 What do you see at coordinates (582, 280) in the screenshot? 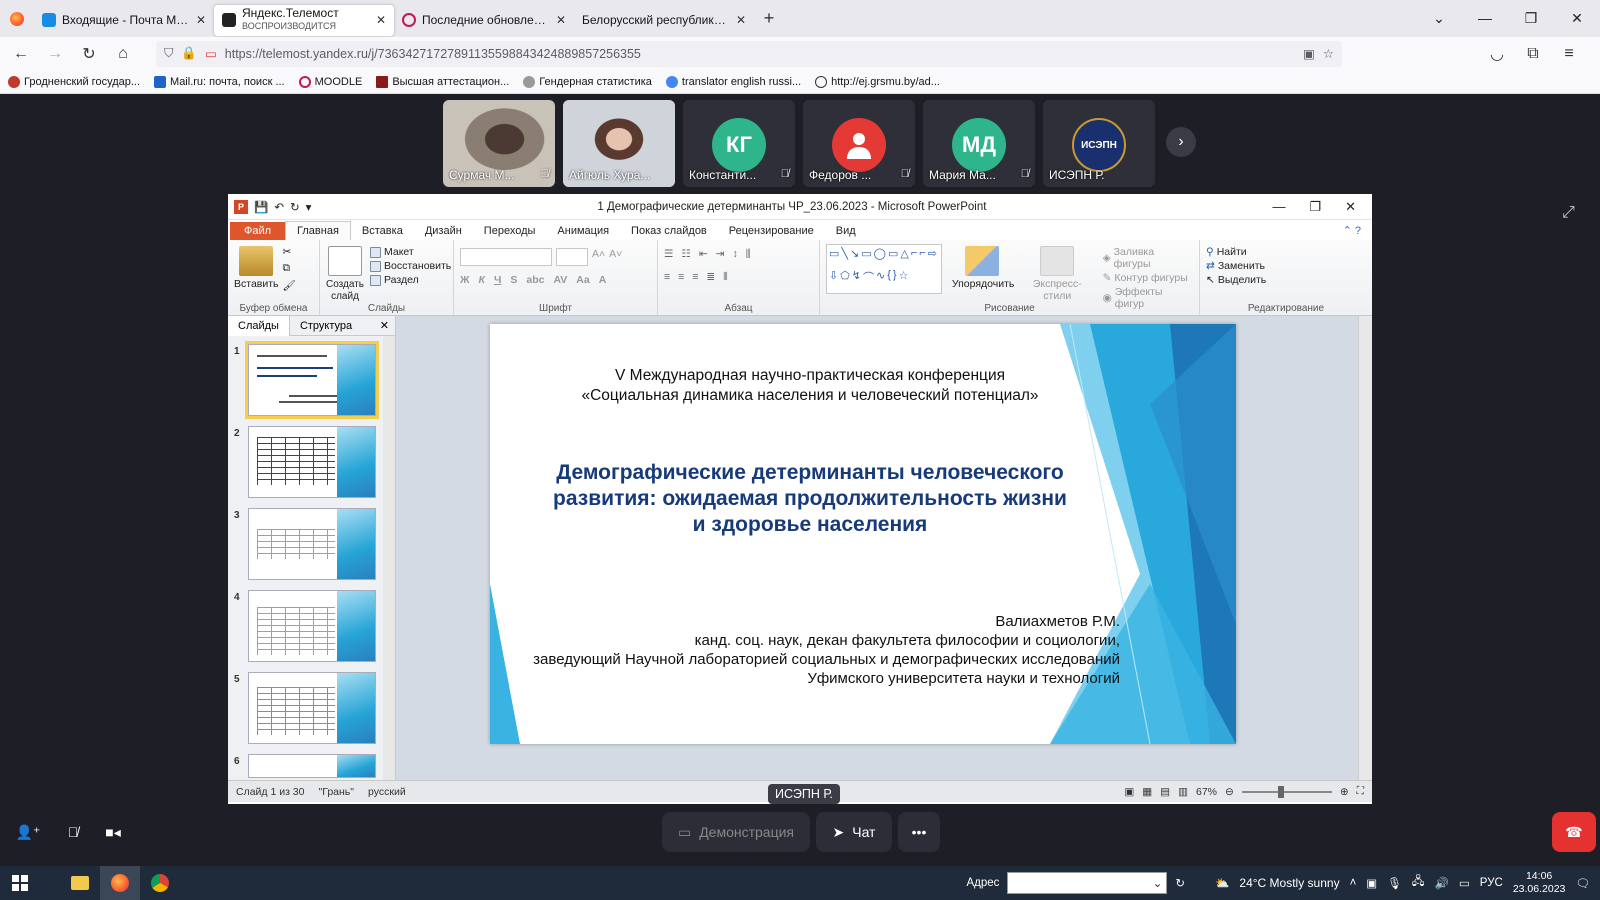
I see `case-icon: Aa` at bounding box center [582, 280].